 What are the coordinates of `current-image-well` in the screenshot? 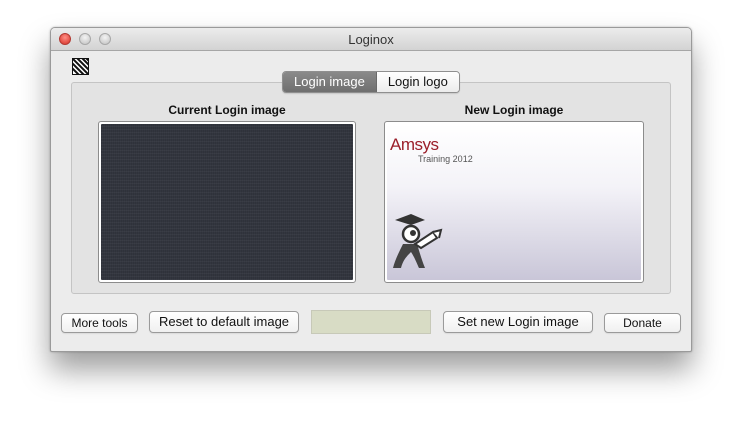 It's located at (227, 202).